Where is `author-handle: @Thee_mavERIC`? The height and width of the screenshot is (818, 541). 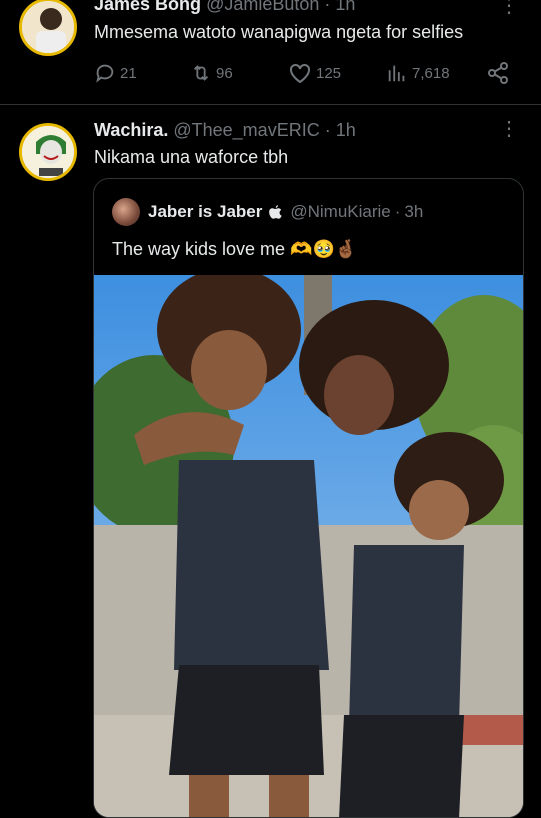 author-handle: @Thee_mavERIC is located at coordinates (246, 130).